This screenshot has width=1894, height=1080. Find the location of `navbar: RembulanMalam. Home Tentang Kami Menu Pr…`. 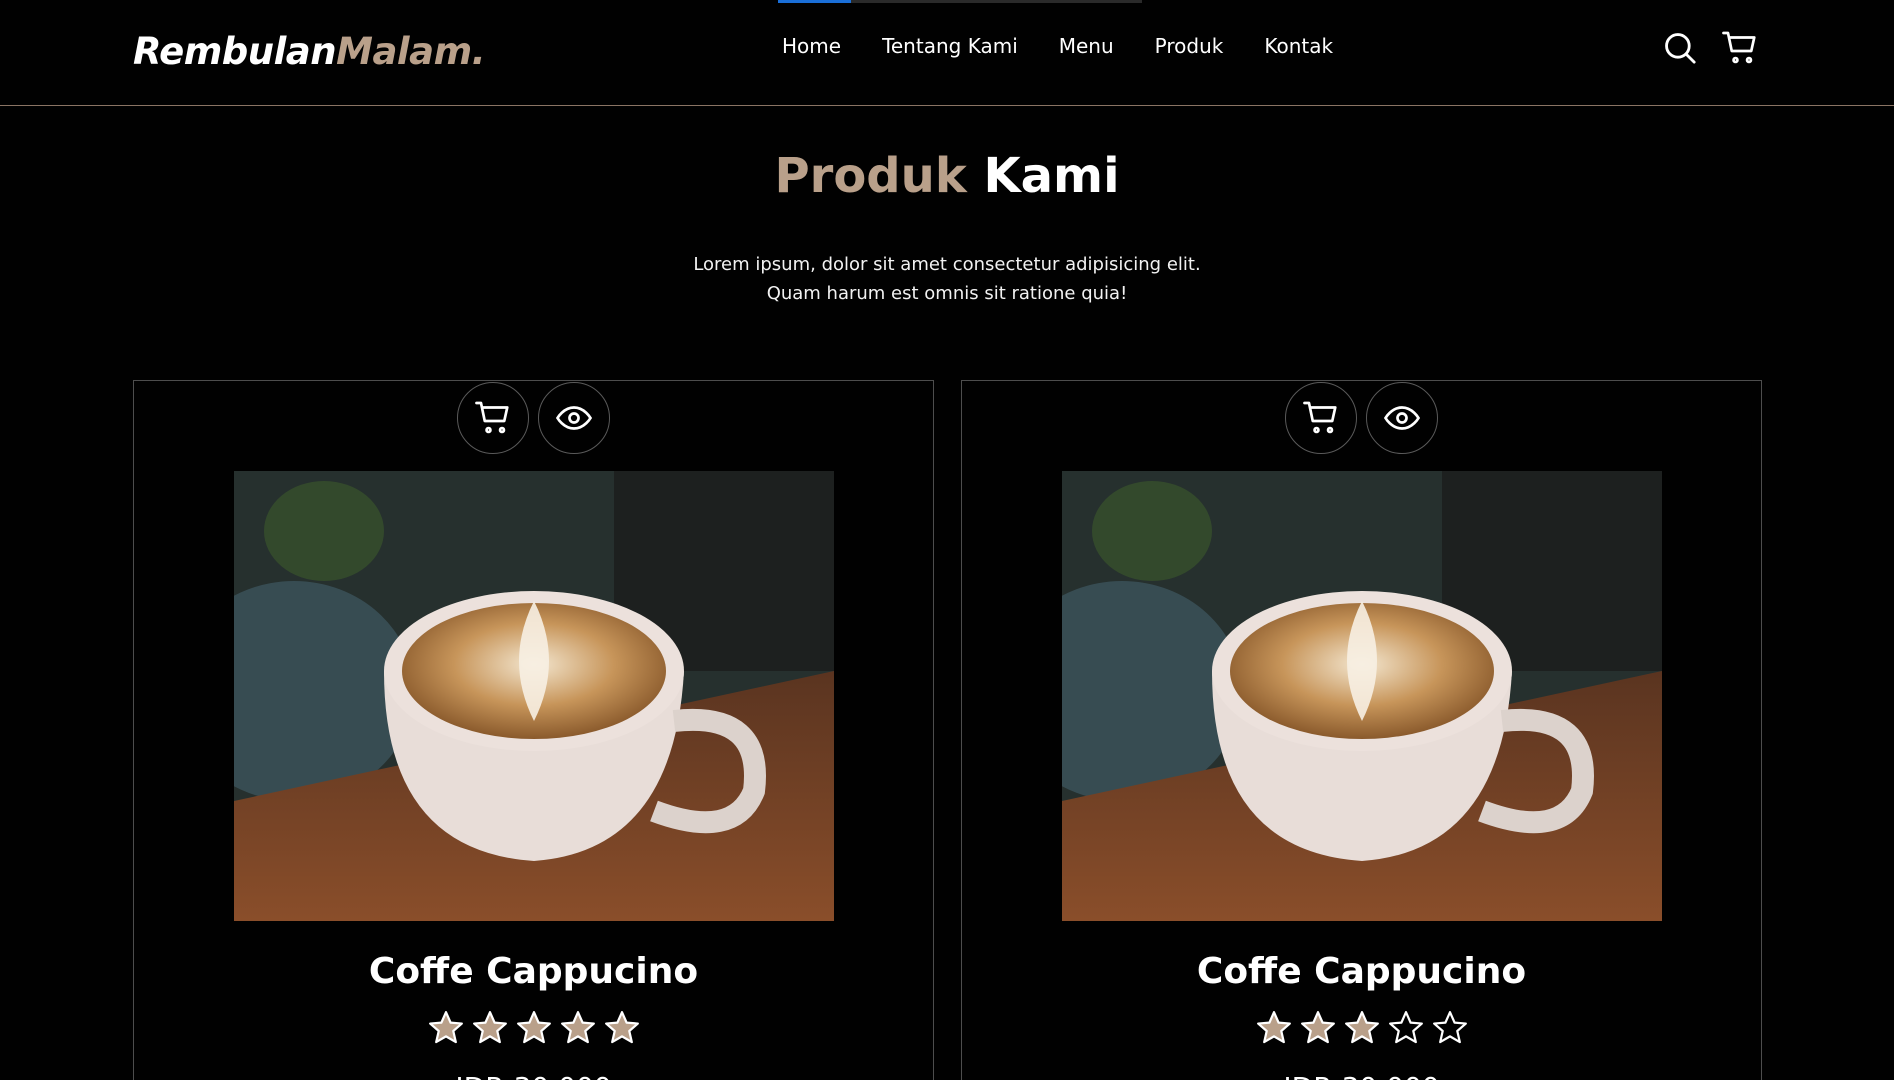

navbar: RembulanMalam. Home Tentang Kami Menu Pr… is located at coordinates (947, 53).